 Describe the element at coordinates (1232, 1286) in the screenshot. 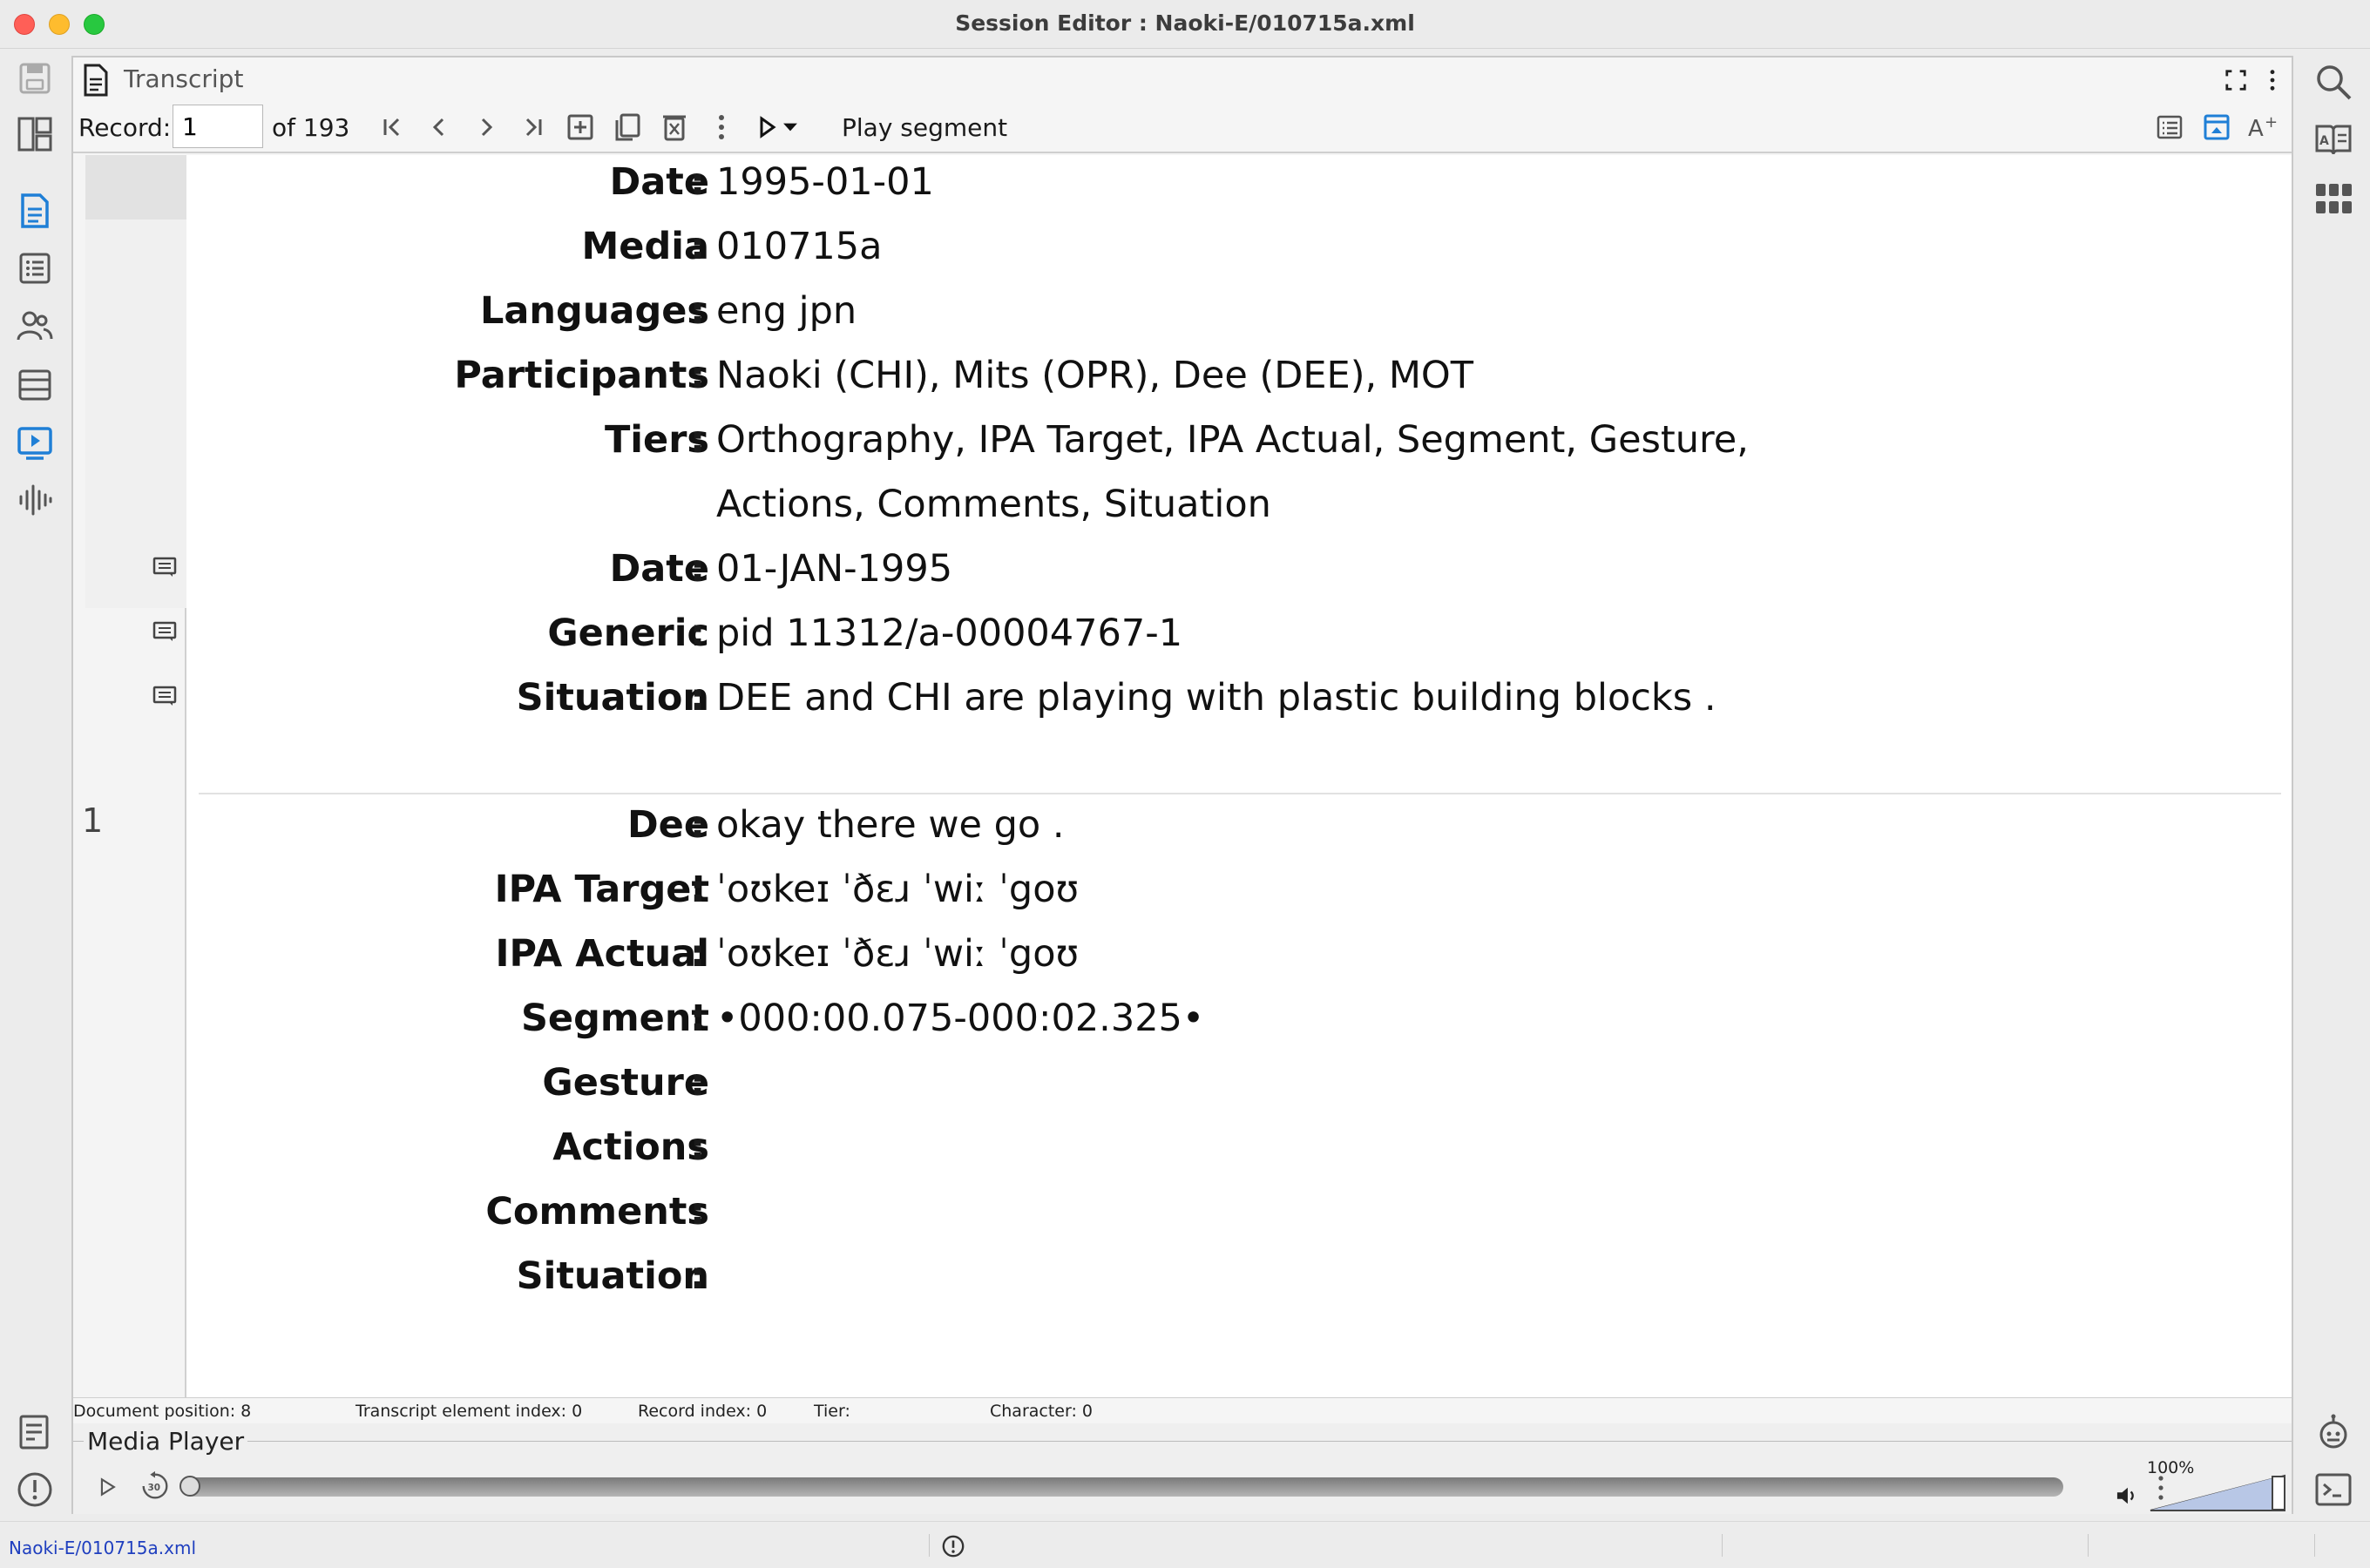

I see `record-tier: Situation:` at that location.